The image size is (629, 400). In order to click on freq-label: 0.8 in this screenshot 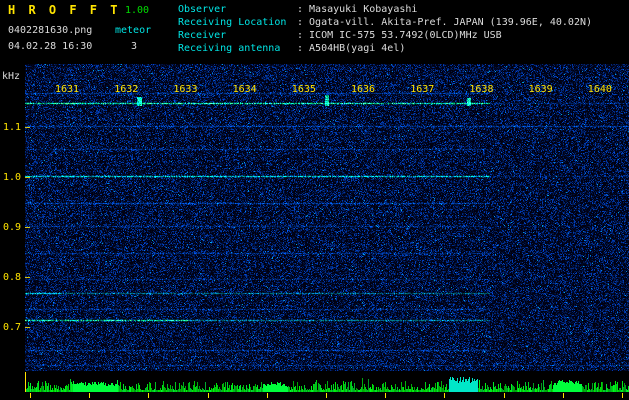, I will do `click(12, 277)`.